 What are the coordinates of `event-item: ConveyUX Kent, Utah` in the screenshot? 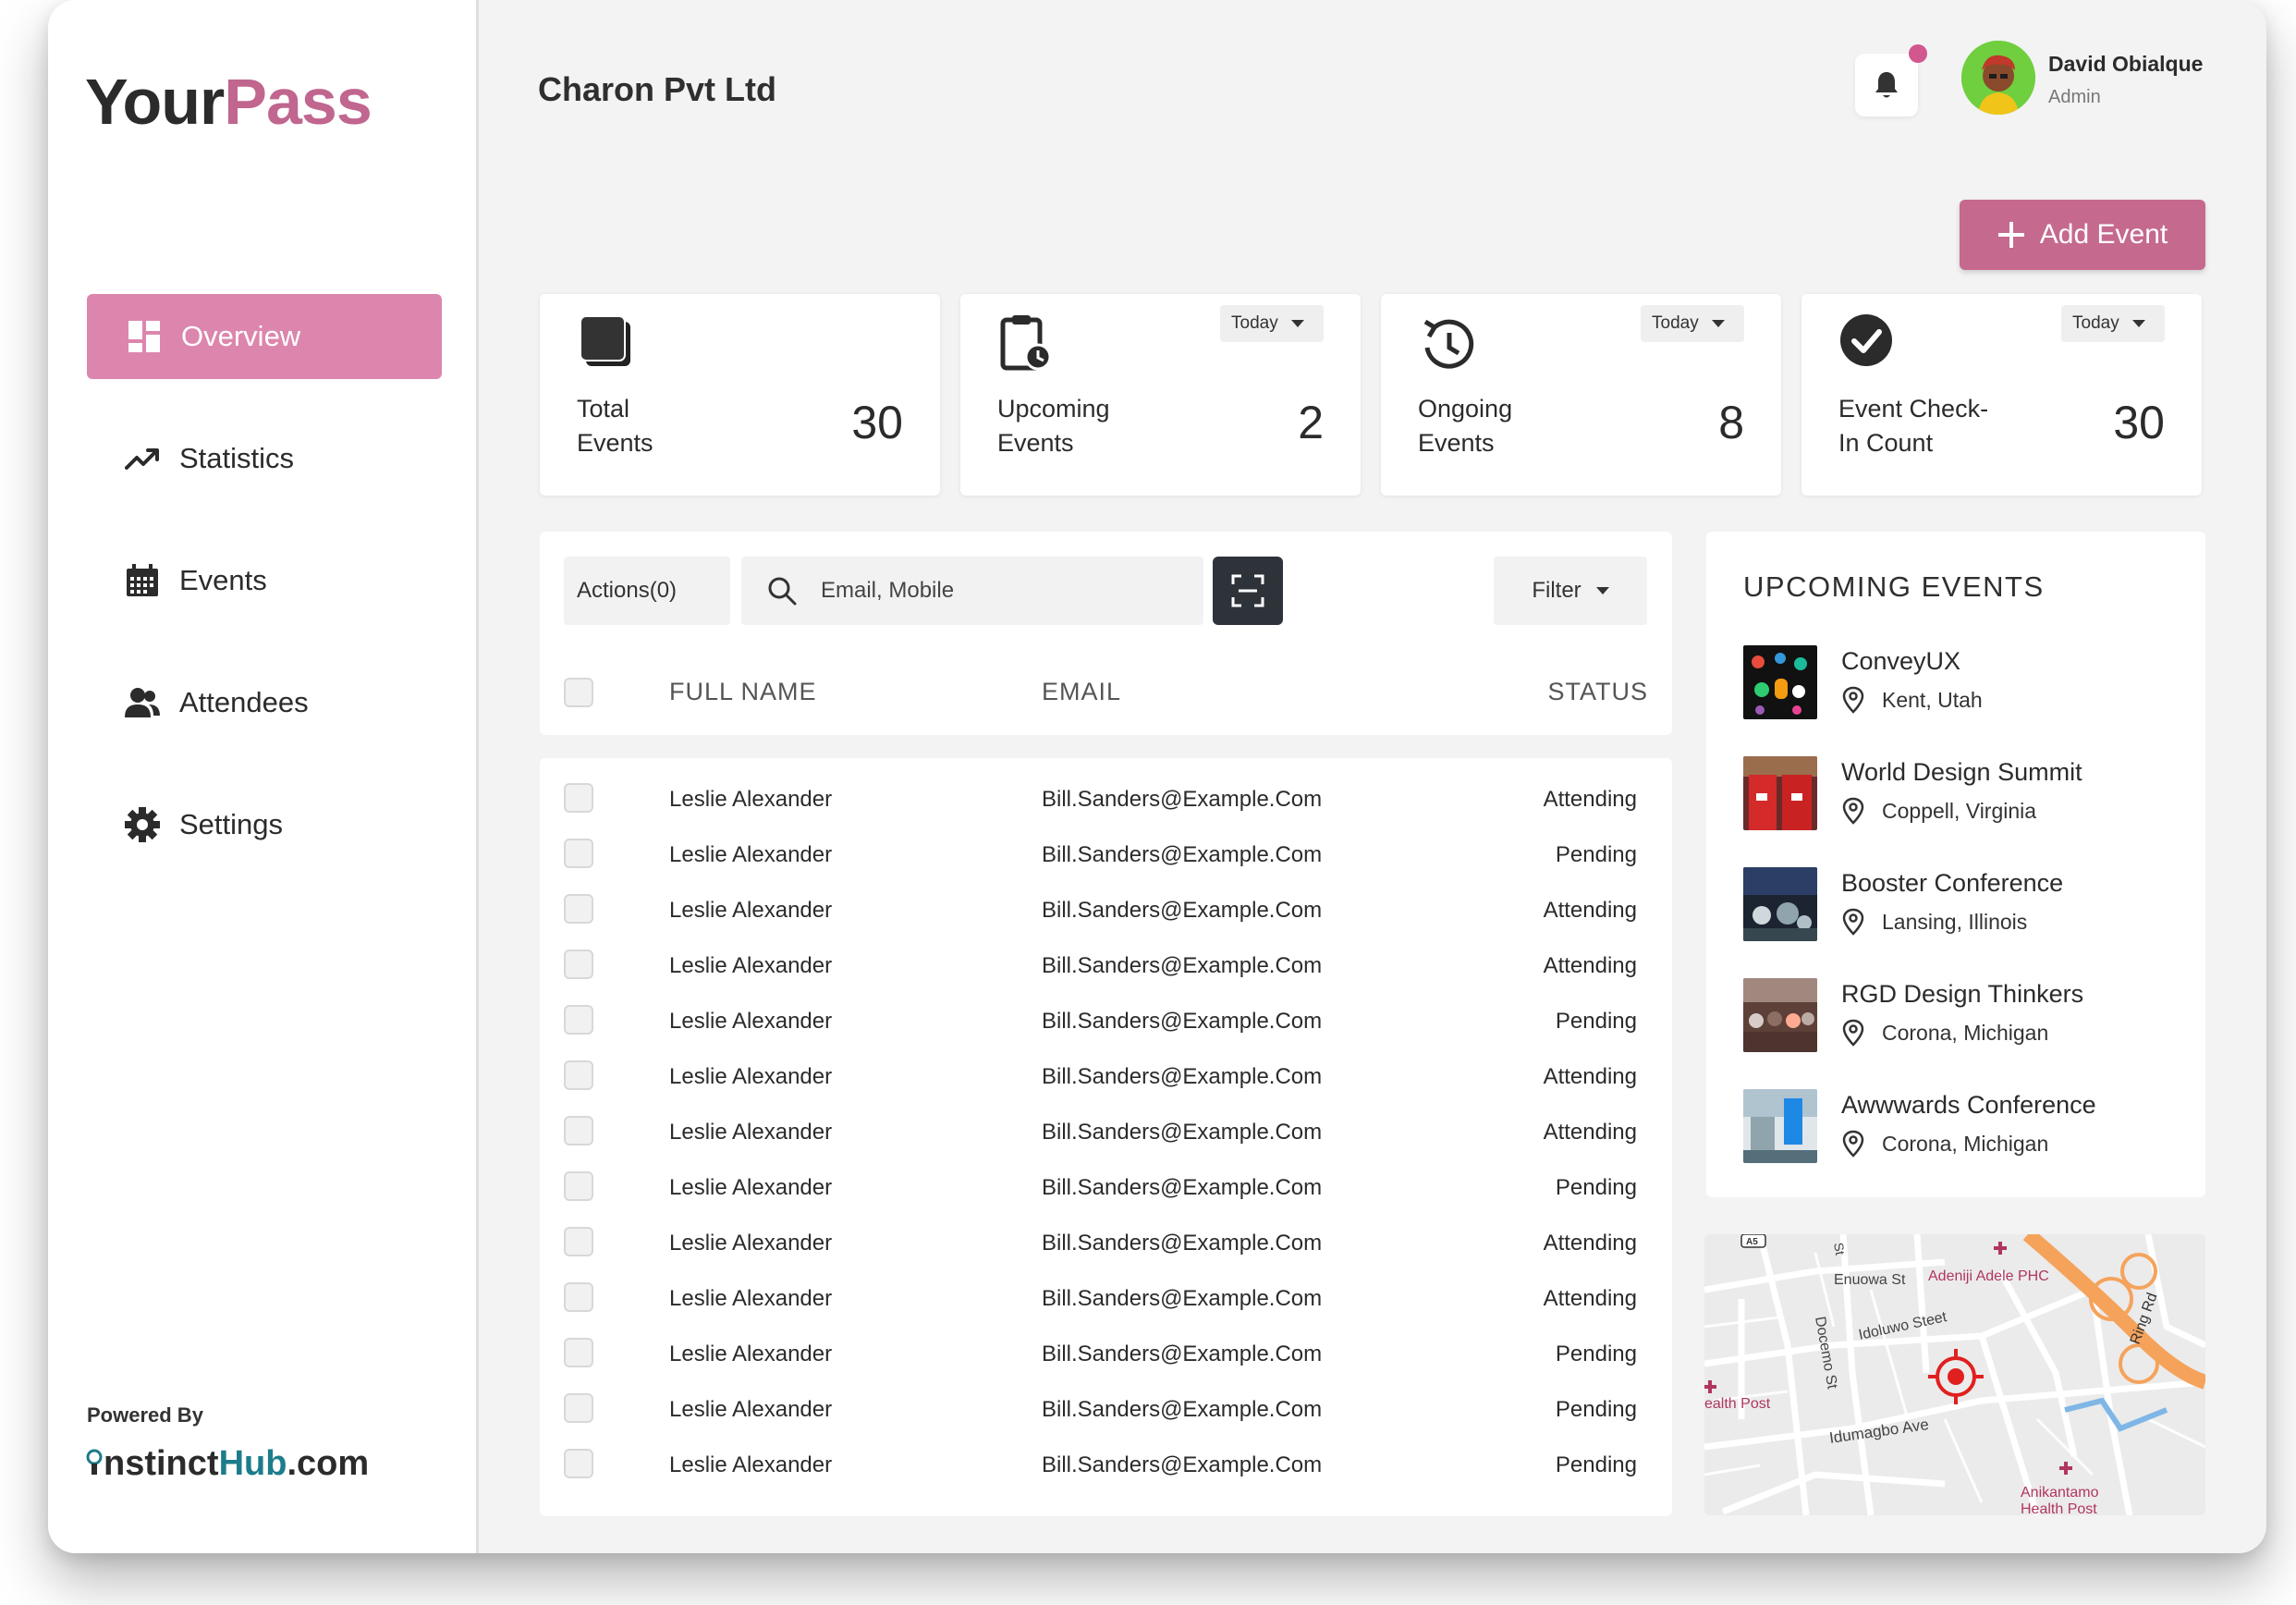 It's located at (1965, 682).